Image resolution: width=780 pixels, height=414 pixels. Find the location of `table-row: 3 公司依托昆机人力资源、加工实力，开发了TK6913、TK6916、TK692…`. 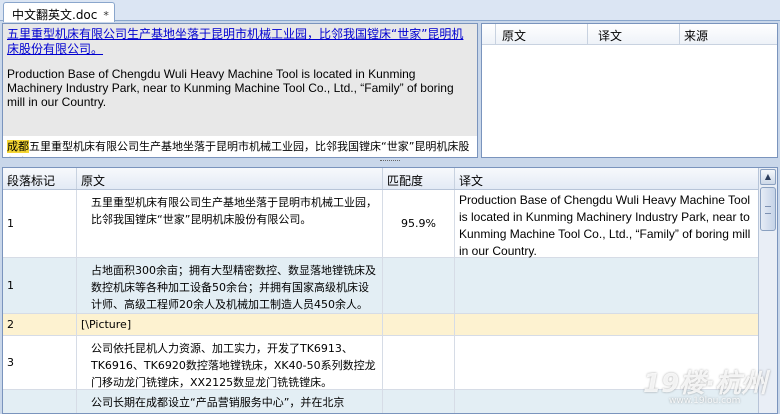

table-row: 3 公司依托昆机人力资源、加工实力，开发了TK6913、TK6916、TK692… is located at coordinates (390, 363).